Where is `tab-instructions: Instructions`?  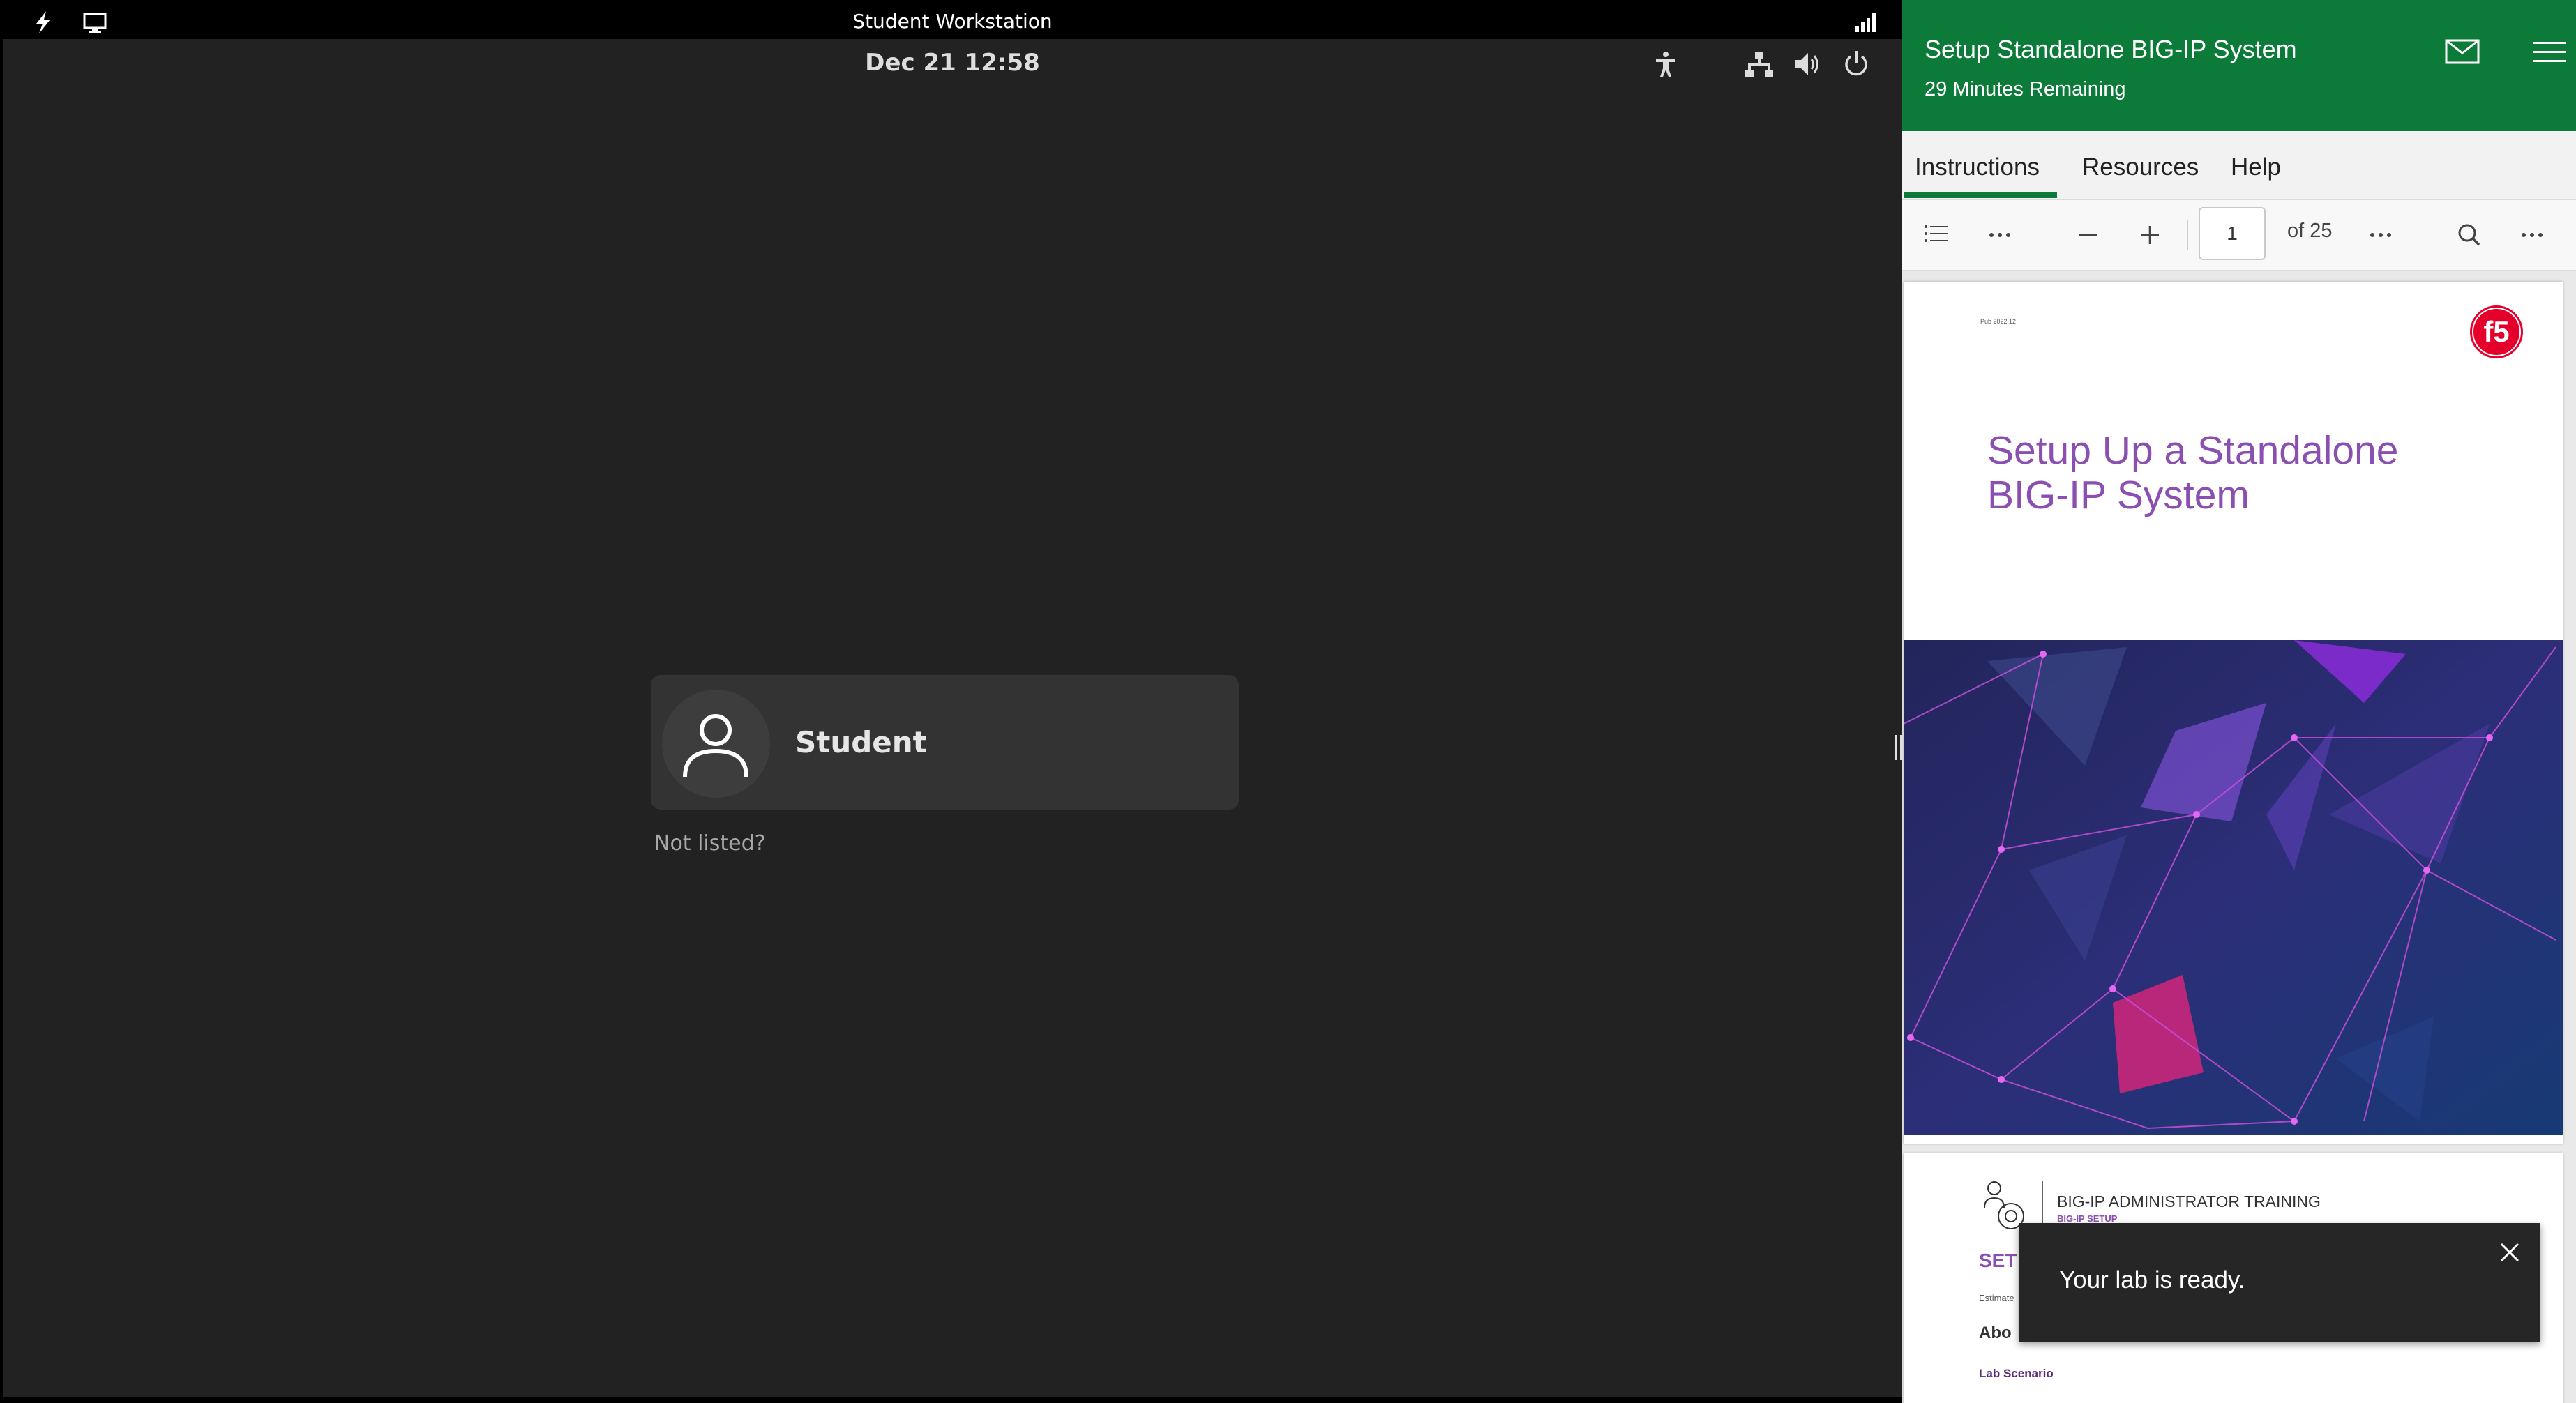
tab-instructions: Instructions is located at coordinates (1977, 165).